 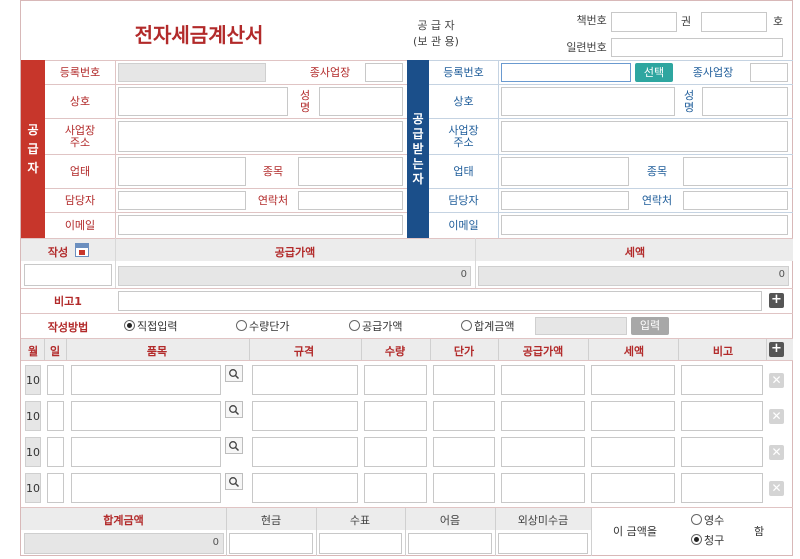 What do you see at coordinates (384, 72) in the screenshot?
I see `supplier-branch-input` at bounding box center [384, 72].